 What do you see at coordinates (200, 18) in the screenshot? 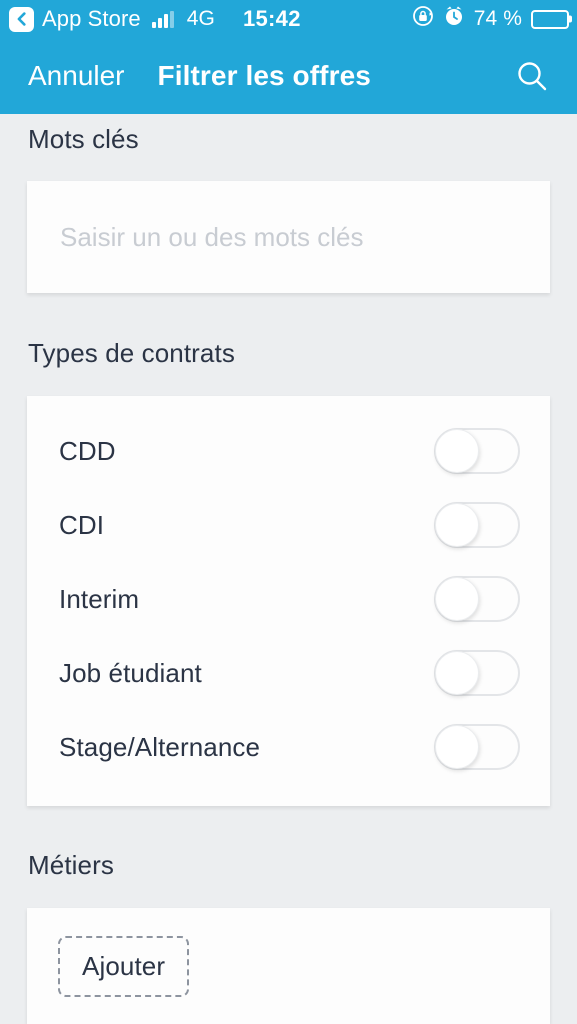
I see `network-type-label: 4G` at bounding box center [200, 18].